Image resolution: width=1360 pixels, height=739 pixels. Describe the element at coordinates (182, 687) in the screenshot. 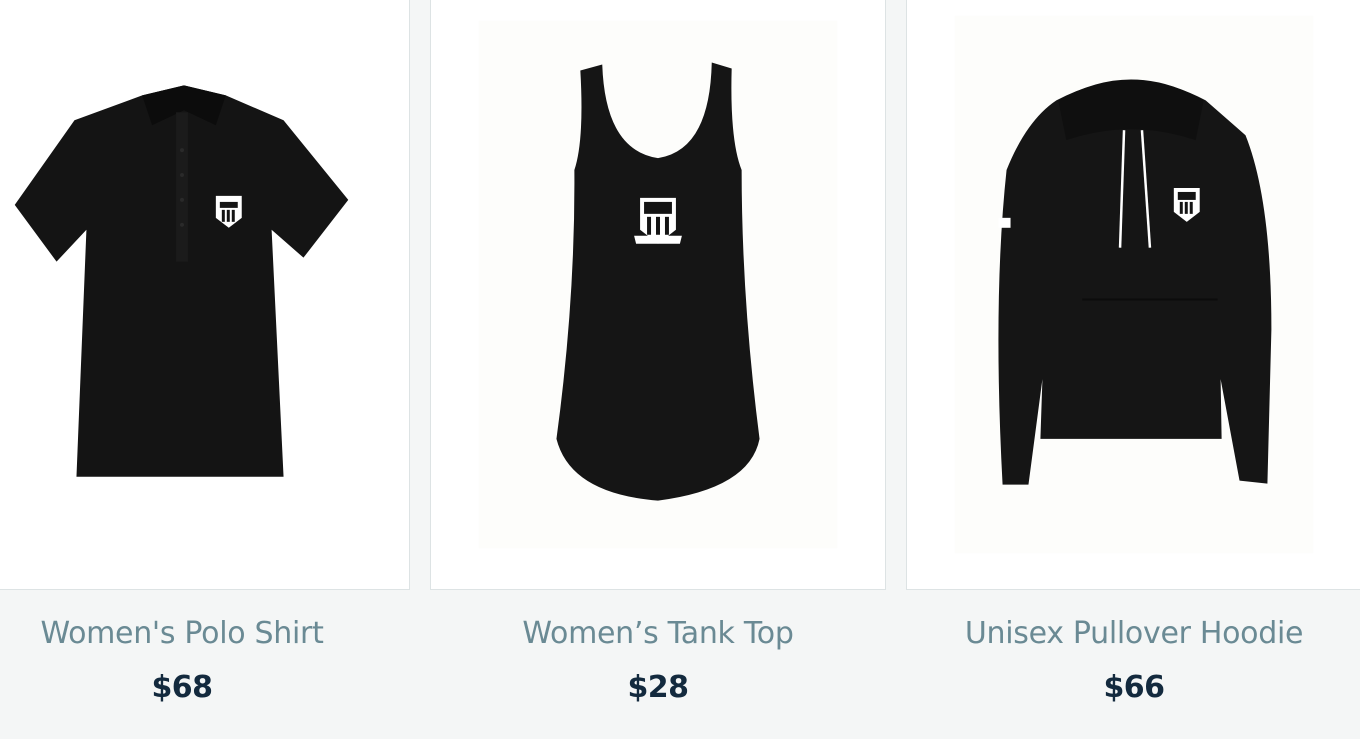

I see `product-price: $68` at that location.